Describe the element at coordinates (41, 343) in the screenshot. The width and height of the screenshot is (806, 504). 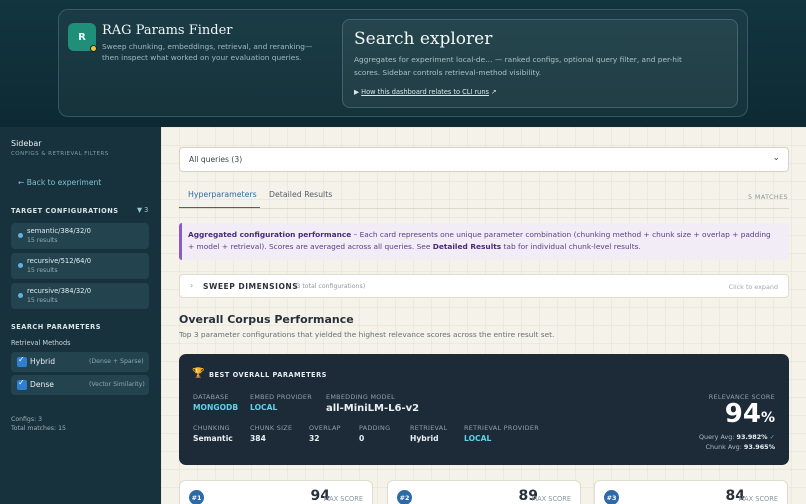
I see `retrieval-methods-label: Retrieval Methods` at that location.